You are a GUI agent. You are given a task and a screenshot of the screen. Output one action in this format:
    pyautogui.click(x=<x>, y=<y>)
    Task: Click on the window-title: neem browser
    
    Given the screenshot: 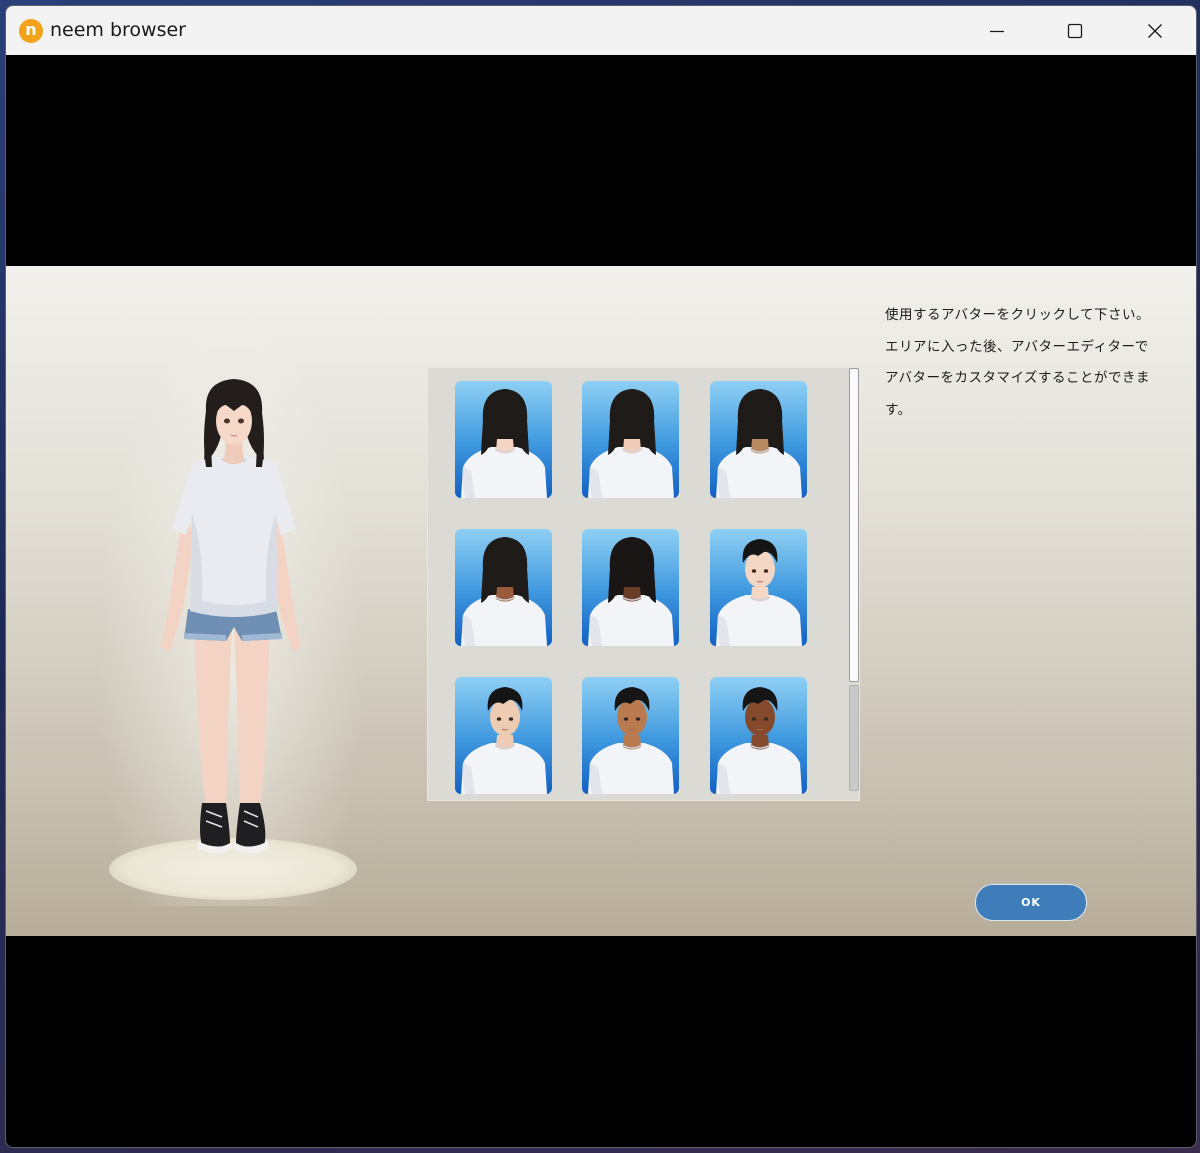 What is the action you would take?
    pyautogui.click(x=118, y=30)
    